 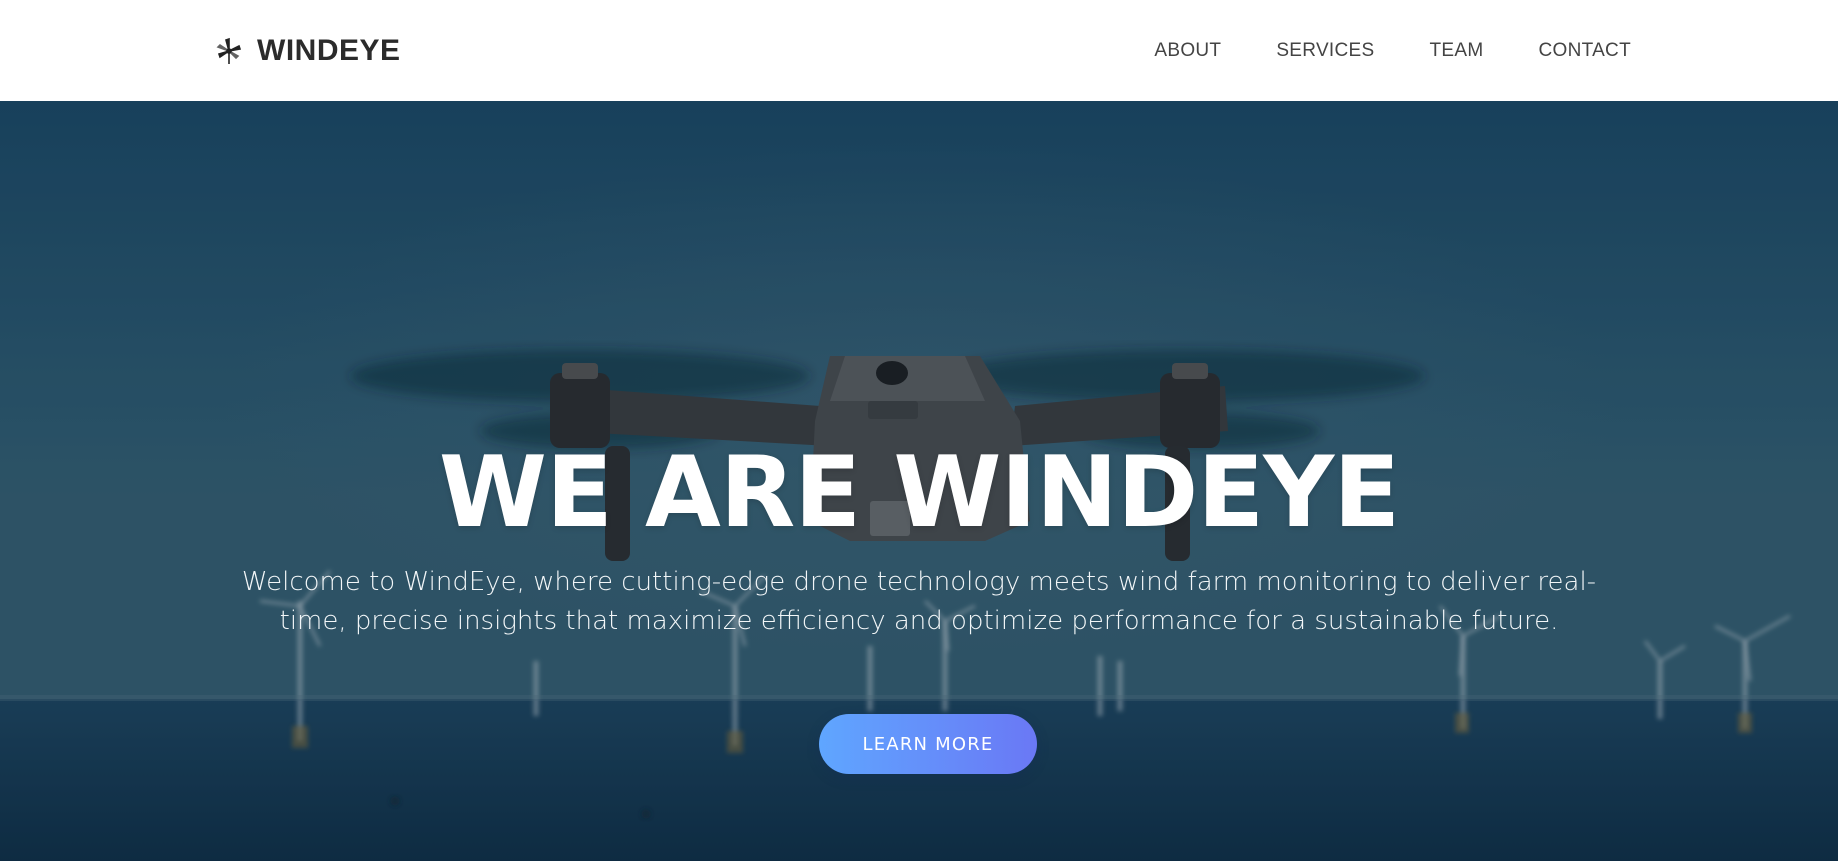 I want to click on nav-item-about: ABOUT, so click(x=1187, y=51).